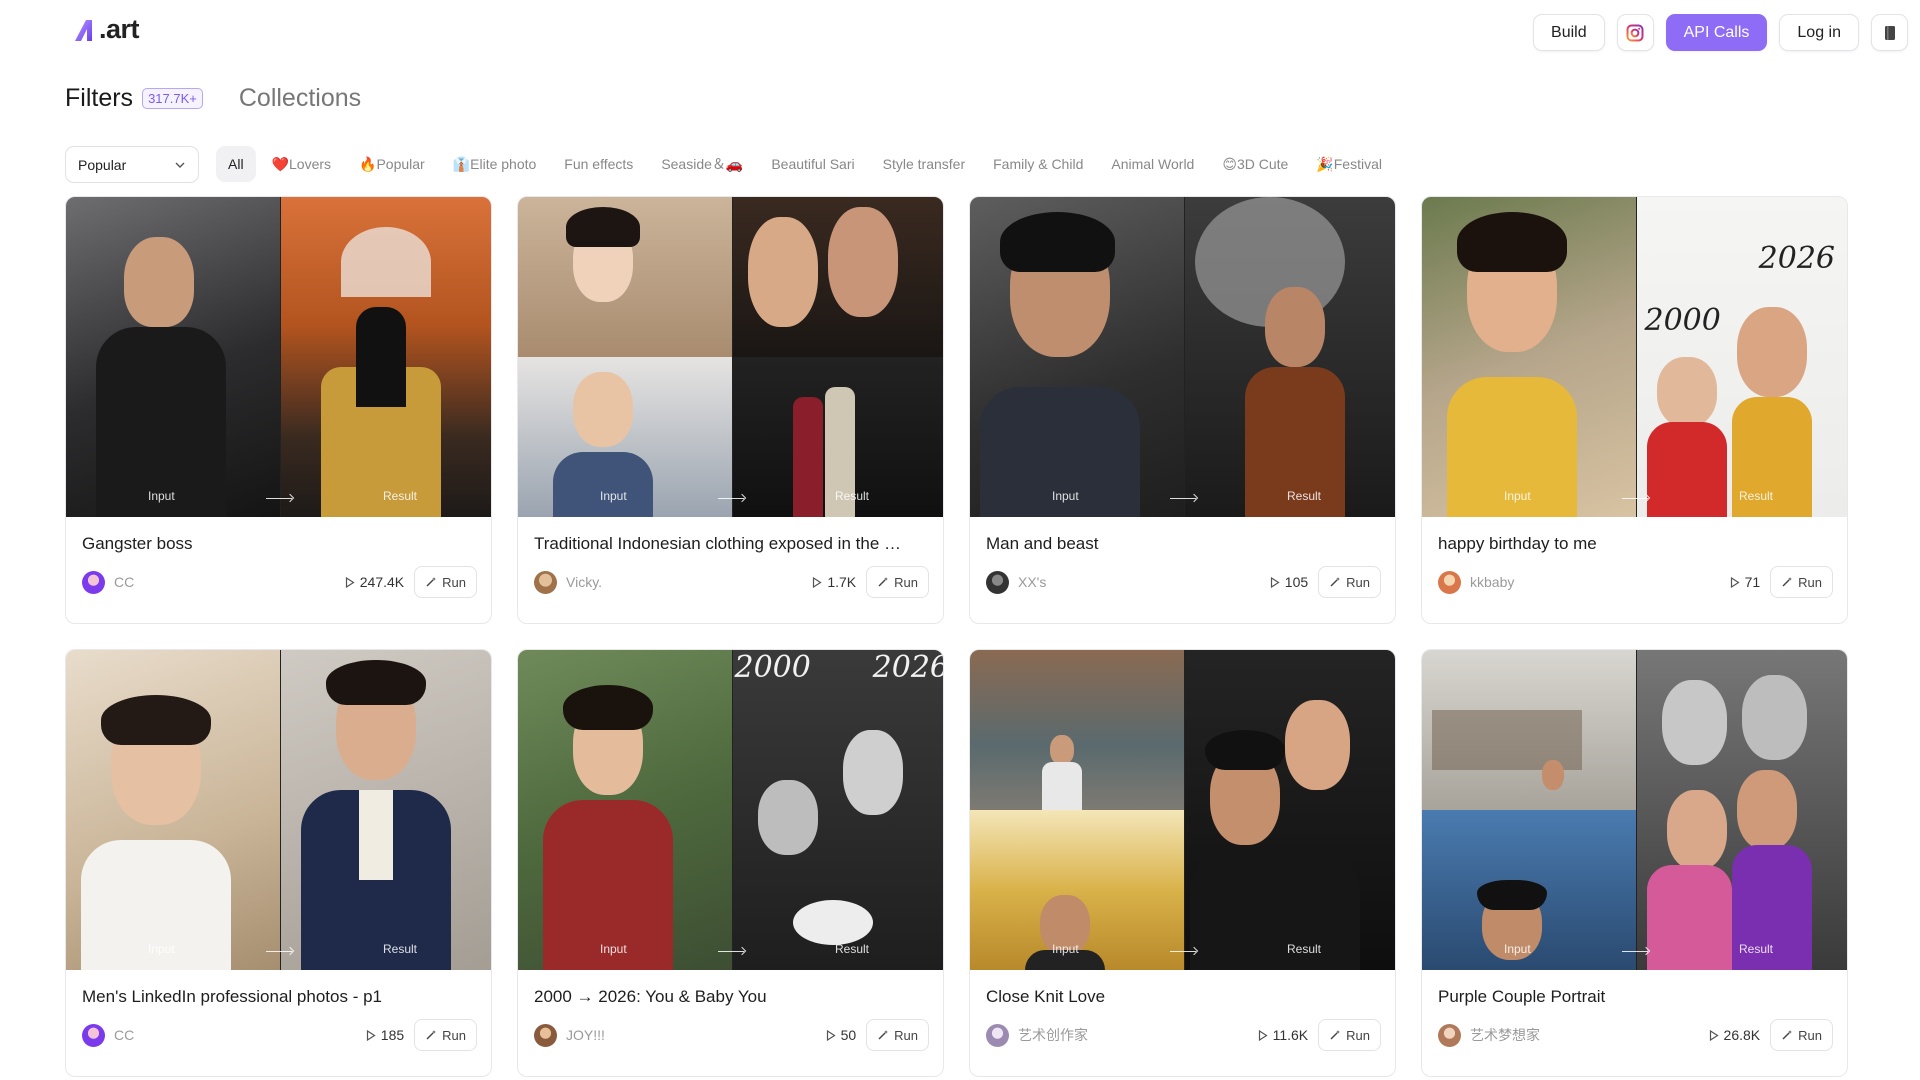  What do you see at coordinates (1255, 164) in the screenshot?
I see `chip-3d-cute: 😊3D Cute` at bounding box center [1255, 164].